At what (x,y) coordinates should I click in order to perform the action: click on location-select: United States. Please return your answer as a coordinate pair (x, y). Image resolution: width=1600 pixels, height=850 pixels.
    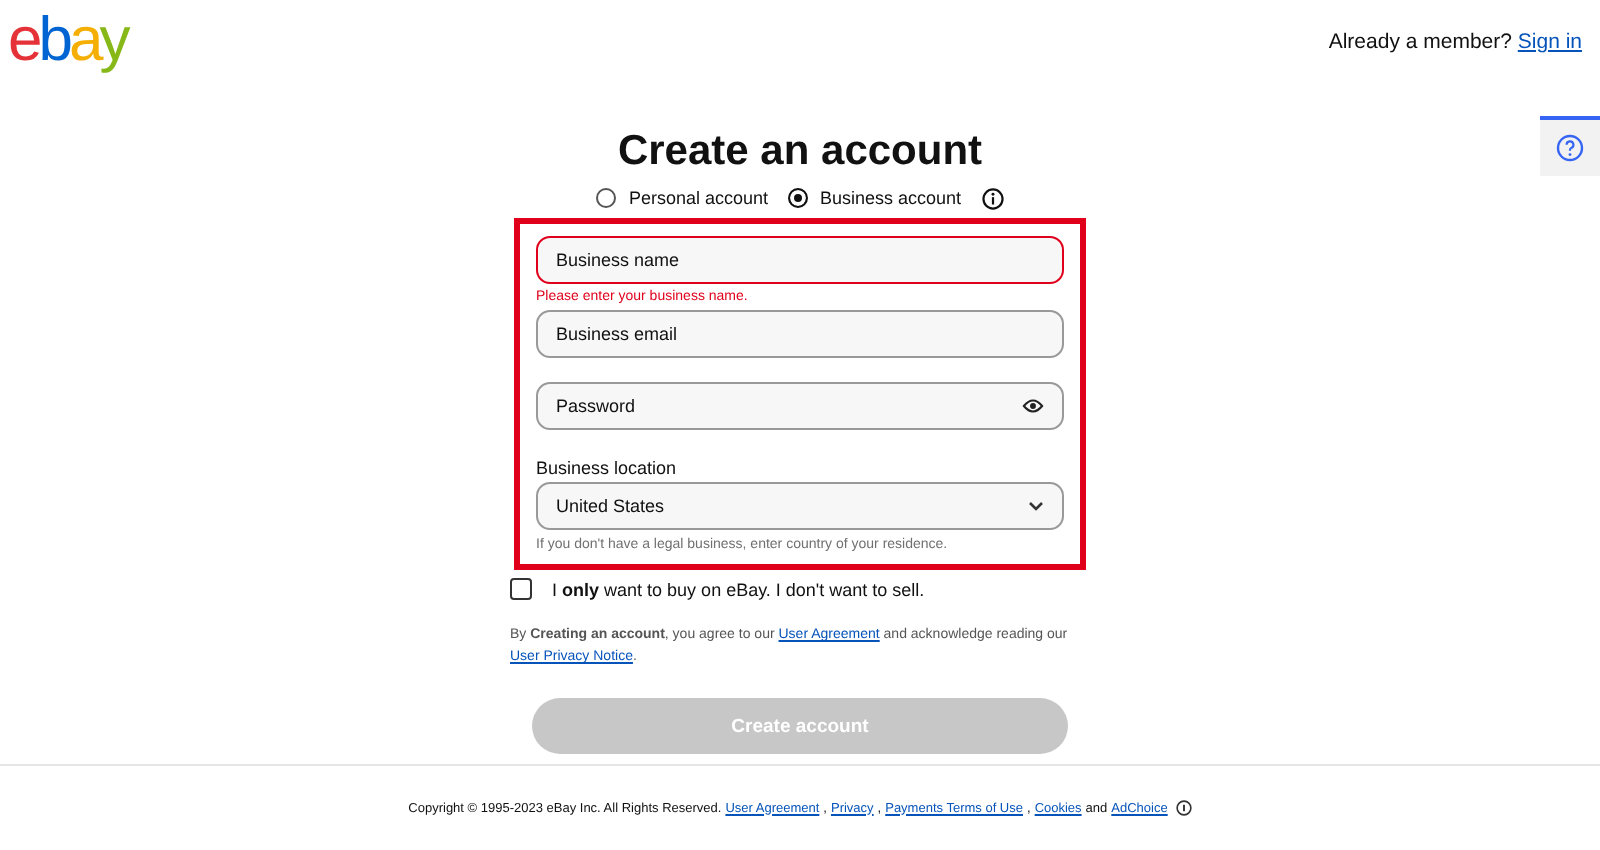
    Looking at the image, I should click on (800, 506).